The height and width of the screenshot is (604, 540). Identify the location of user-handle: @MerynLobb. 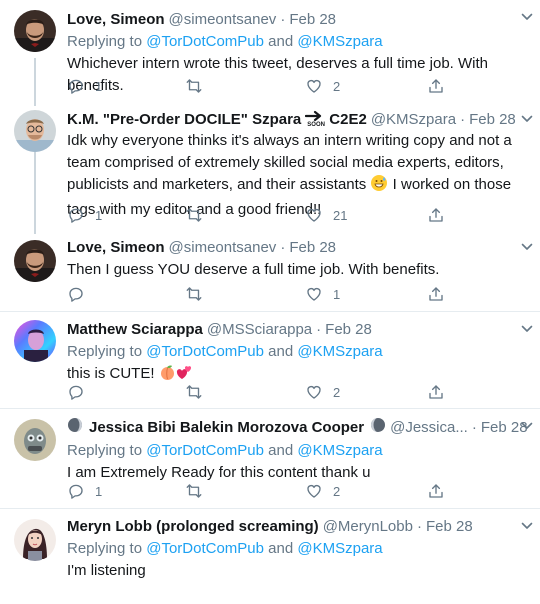
(368, 527).